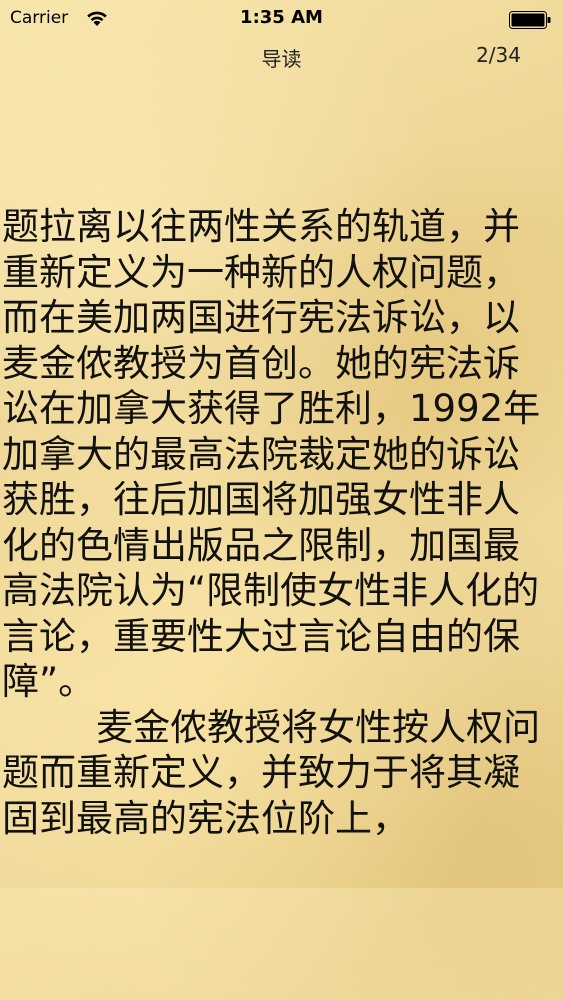 This screenshot has width=563, height=1000. I want to click on battery-icon, so click(530, 20).